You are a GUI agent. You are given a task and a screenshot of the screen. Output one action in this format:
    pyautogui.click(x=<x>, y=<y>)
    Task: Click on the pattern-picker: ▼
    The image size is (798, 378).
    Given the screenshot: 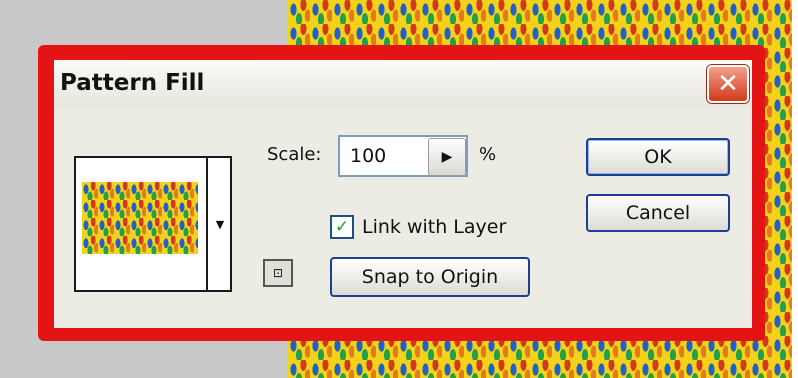 What is the action you would take?
    pyautogui.click(x=153, y=224)
    